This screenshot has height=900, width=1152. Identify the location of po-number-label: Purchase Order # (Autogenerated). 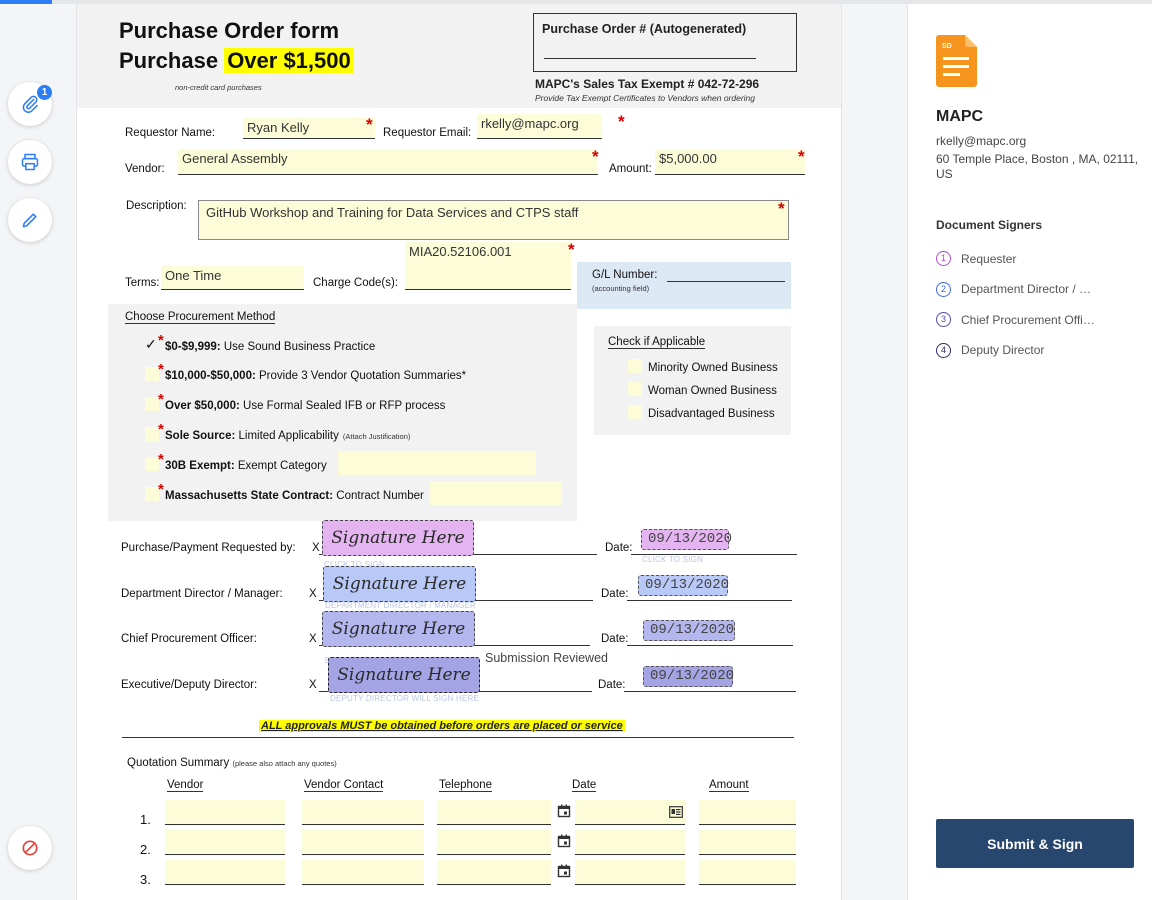
(644, 29).